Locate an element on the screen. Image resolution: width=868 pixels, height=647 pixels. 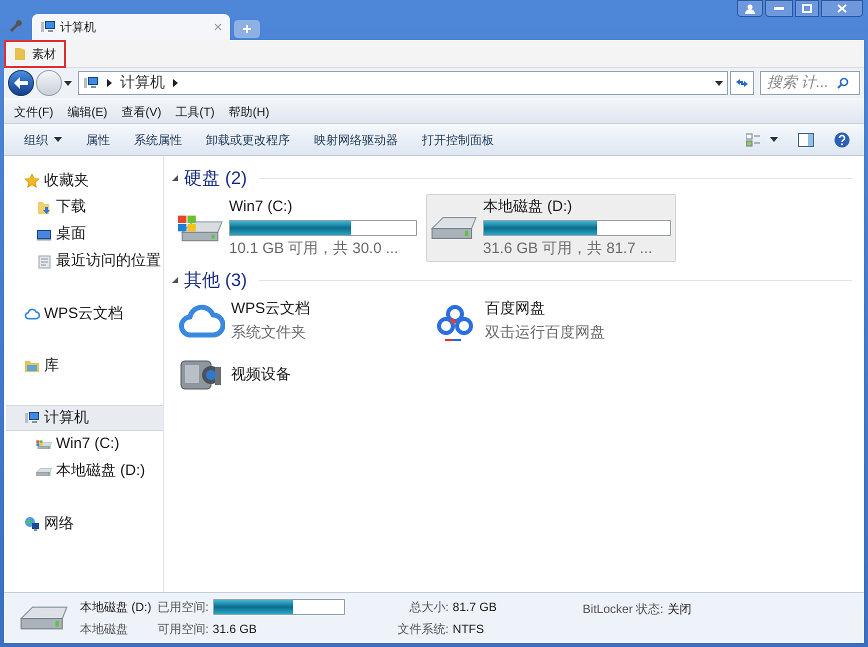
field-value: 31.6 GB is located at coordinates (234, 629).